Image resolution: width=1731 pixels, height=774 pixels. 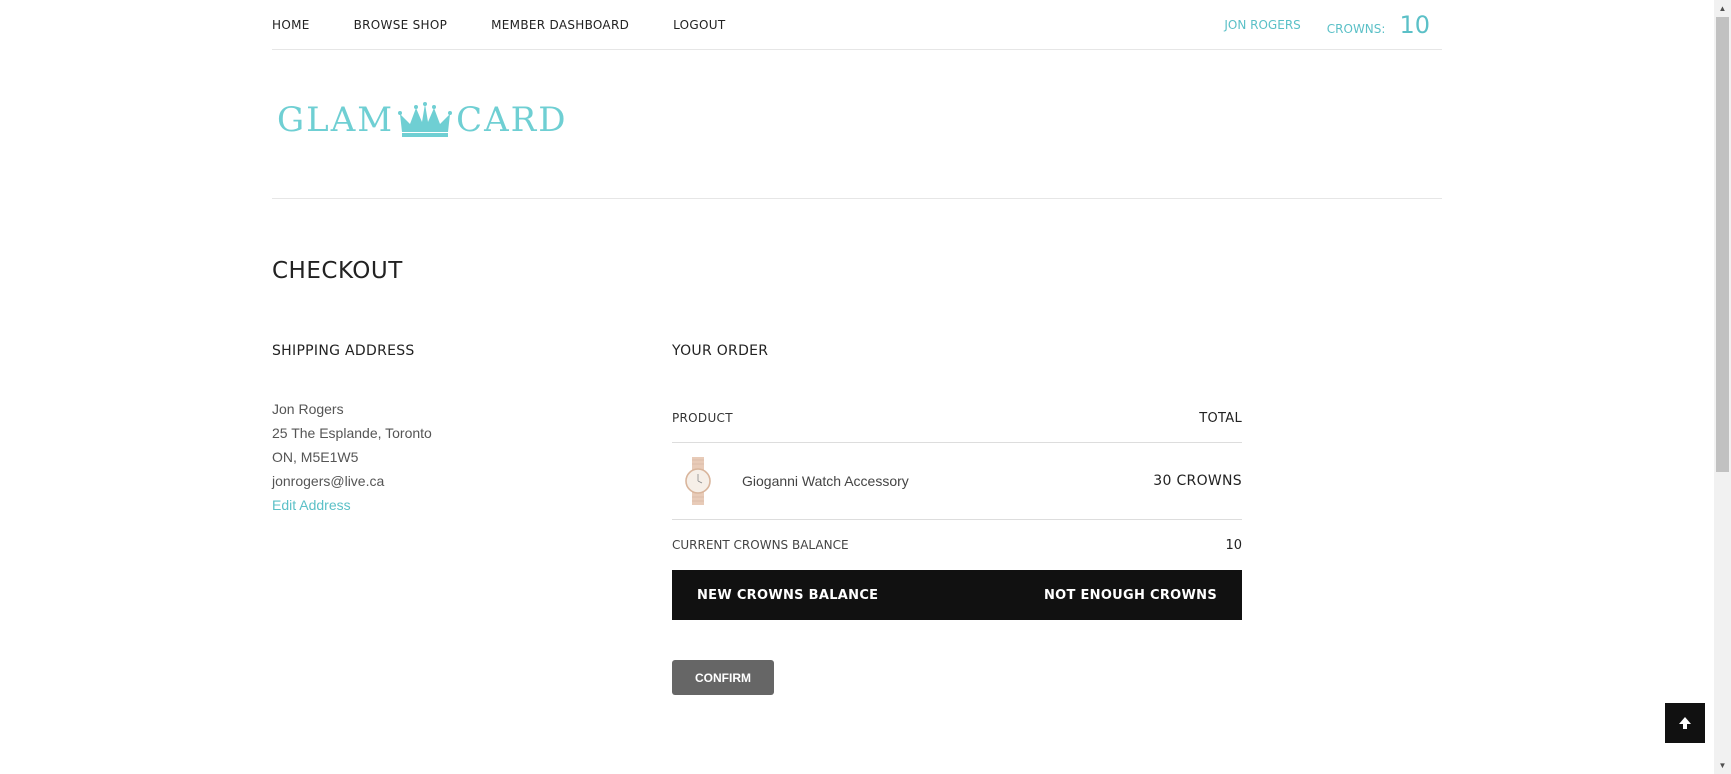 I want to click on new-balance-label: NEW CROWNS BALANCE, so click(x=788, y=595).